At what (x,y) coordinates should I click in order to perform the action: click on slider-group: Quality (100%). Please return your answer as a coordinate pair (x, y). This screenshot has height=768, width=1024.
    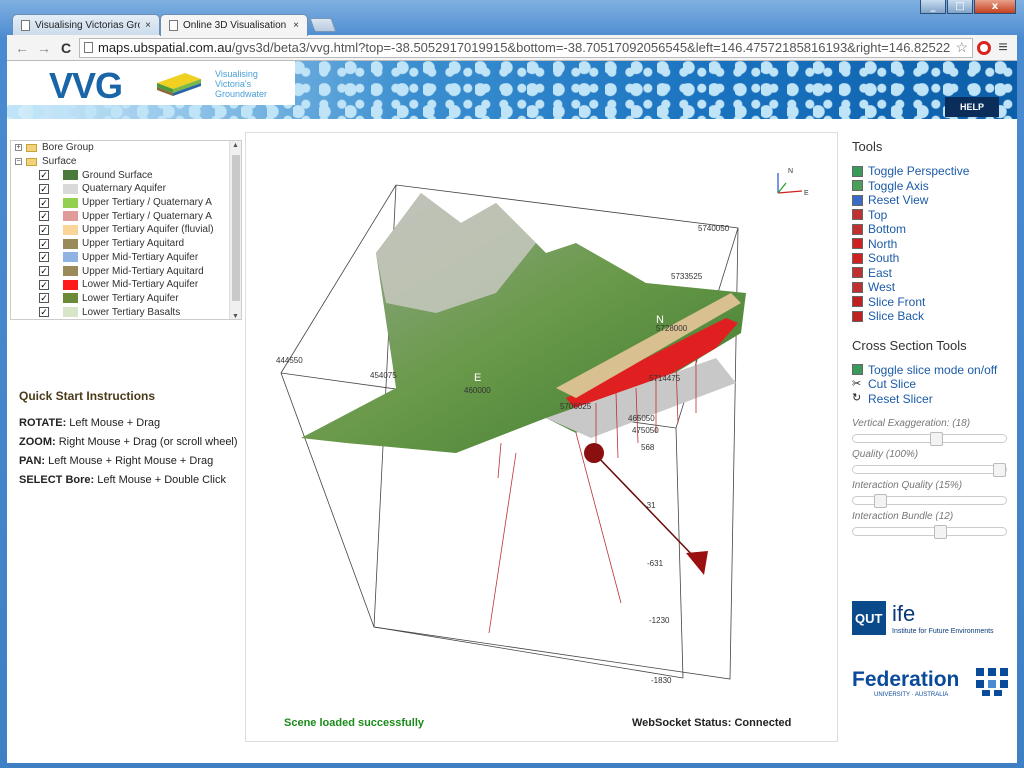
    Looking at the image, I should click on (929, 463).